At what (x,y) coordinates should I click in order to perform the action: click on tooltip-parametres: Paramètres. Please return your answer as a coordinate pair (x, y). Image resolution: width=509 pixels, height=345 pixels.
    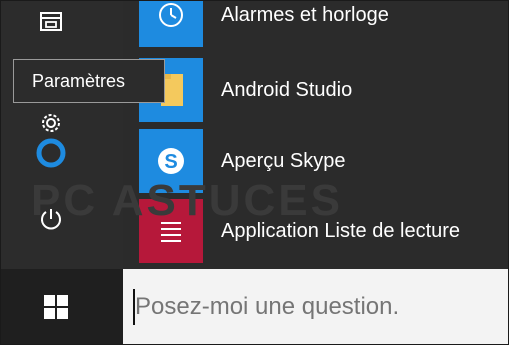
    Looking at the image, I should click on (89, 81).